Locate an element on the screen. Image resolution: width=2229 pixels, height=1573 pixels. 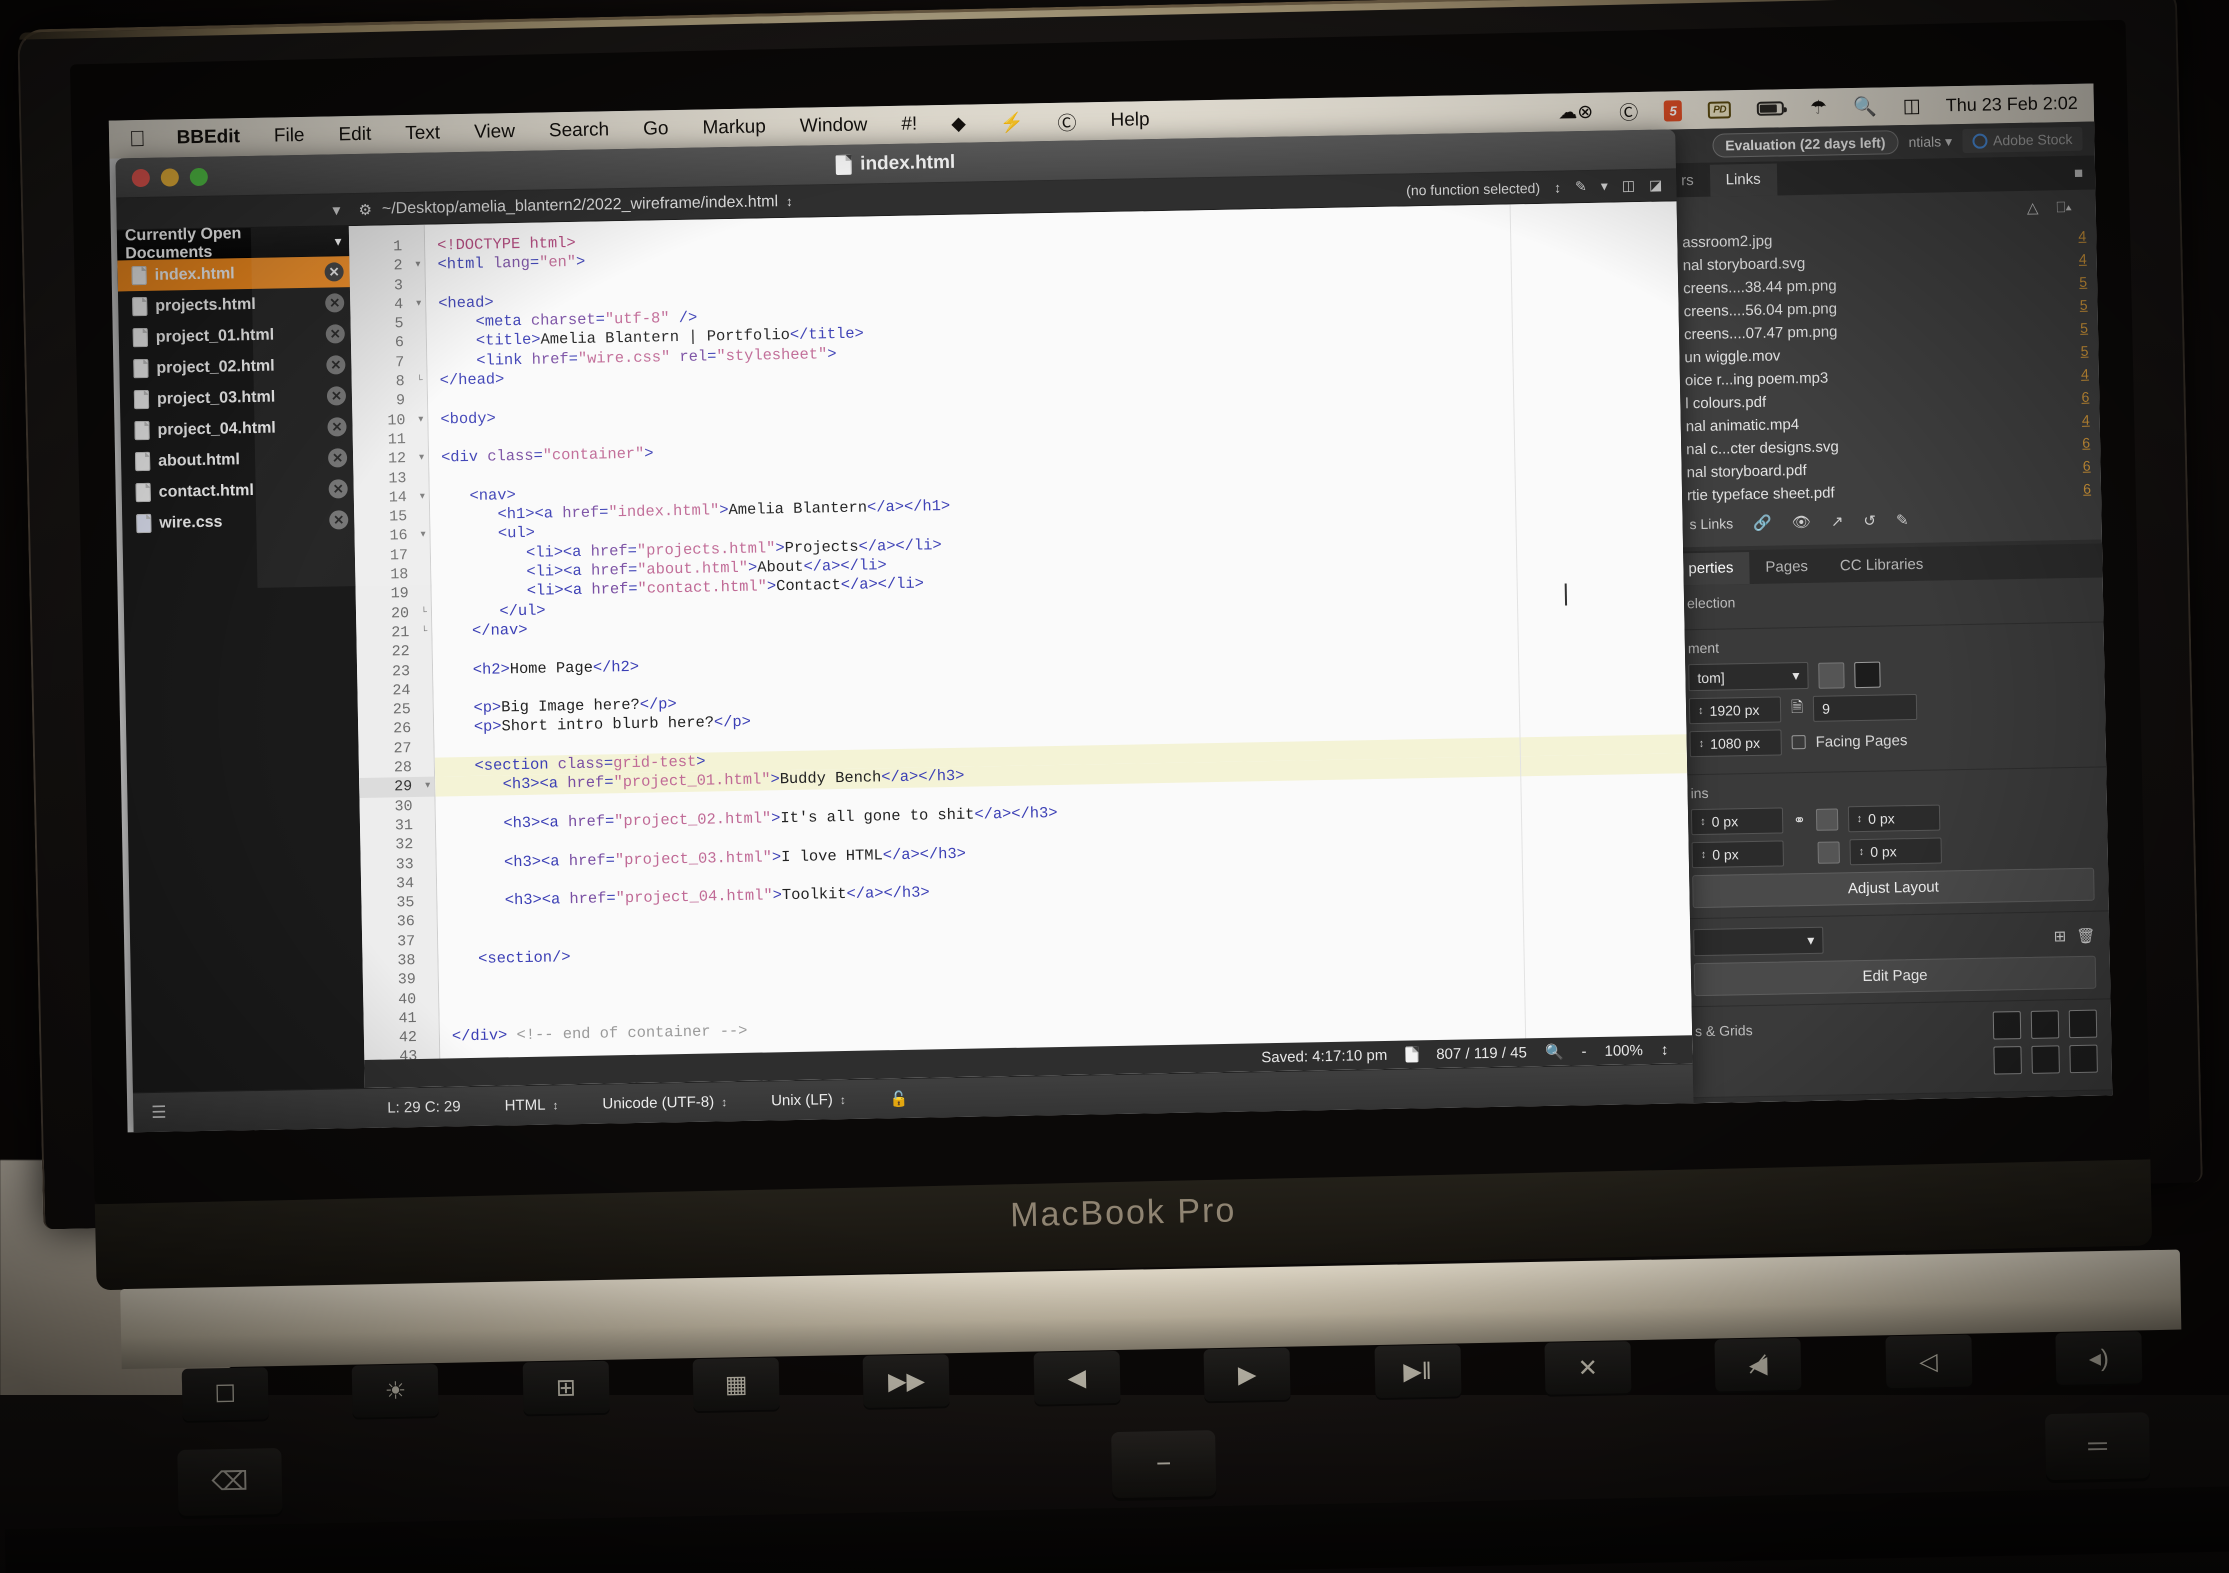
html5-icon: 5 is located at coordinates (1673, 110).